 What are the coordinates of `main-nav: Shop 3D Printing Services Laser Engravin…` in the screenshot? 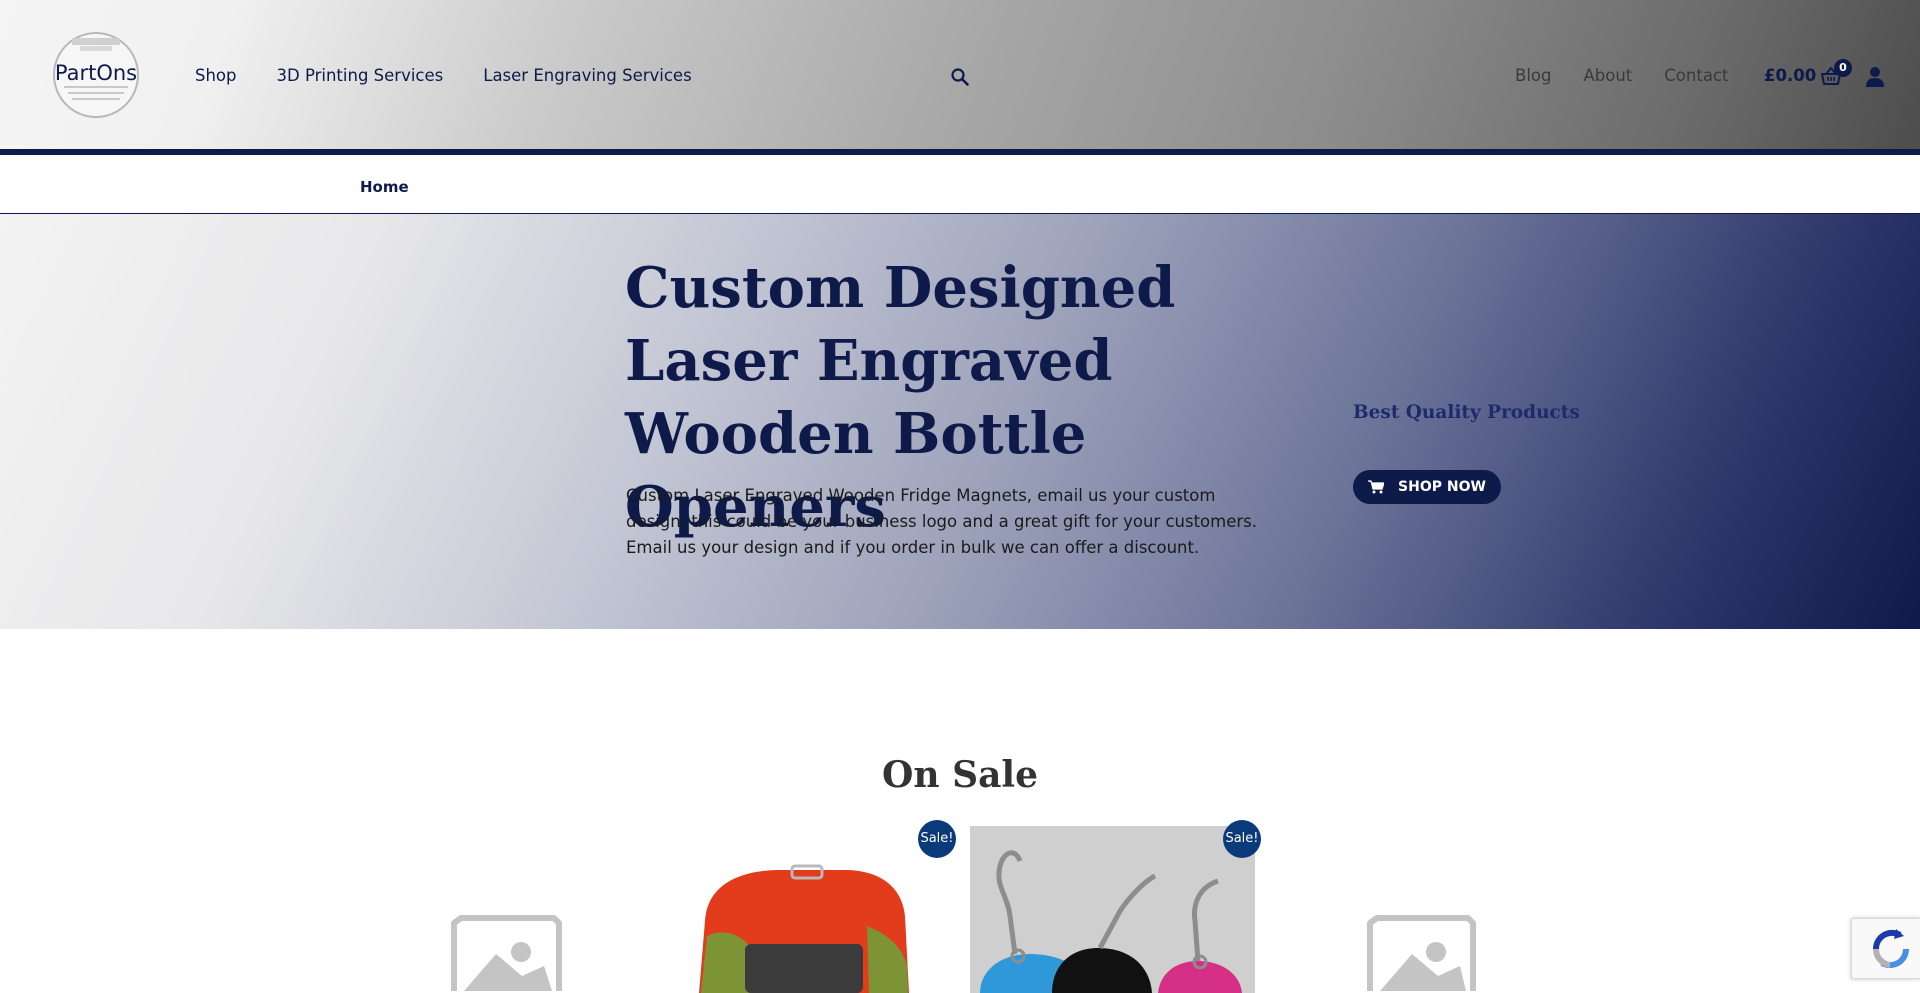 It's located at (443, 75).